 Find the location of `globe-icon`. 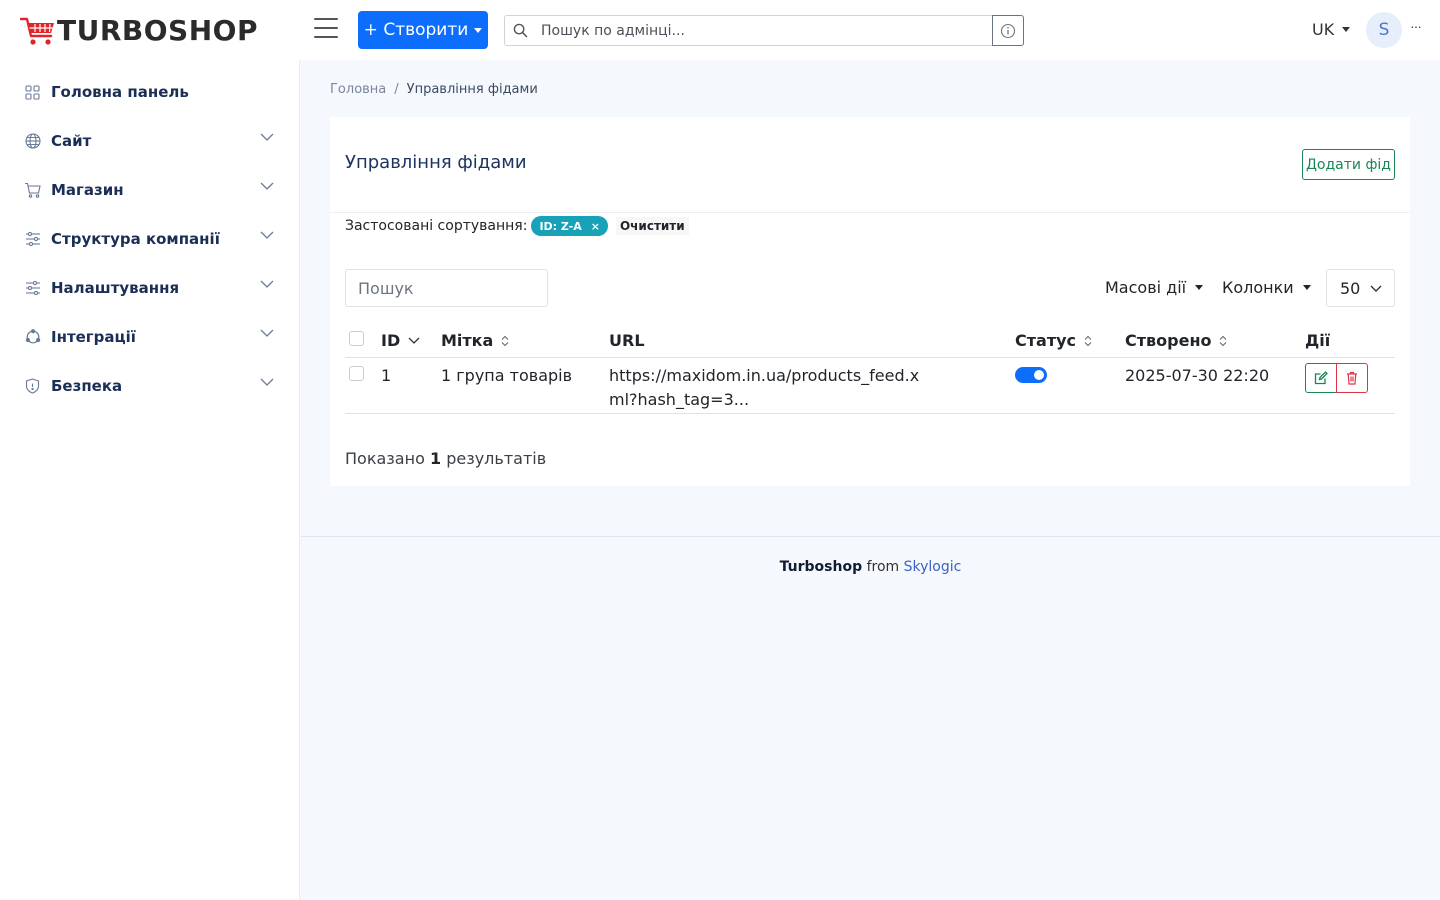

globe-icon is located at coordinates (32, 141).